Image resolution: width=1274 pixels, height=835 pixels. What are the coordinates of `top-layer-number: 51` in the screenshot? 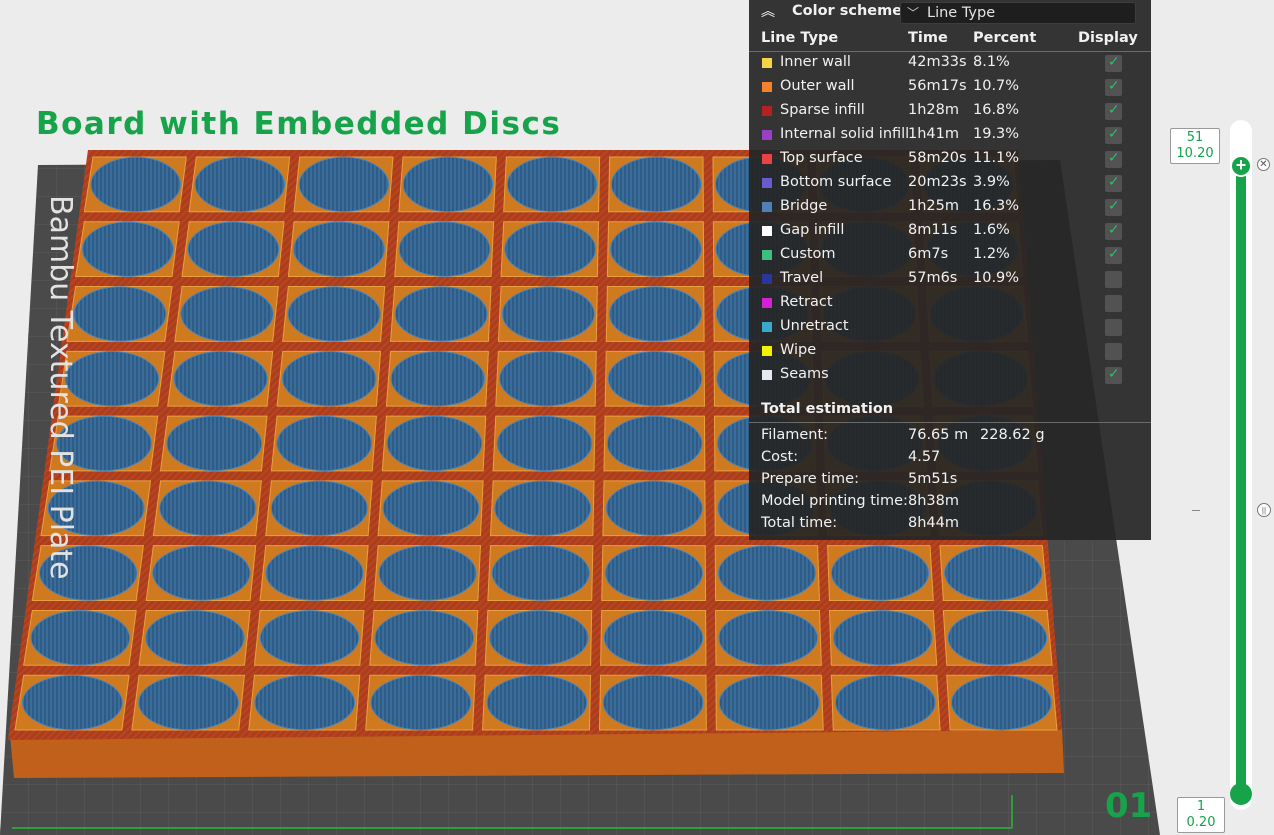 It's located at (1195, 137).